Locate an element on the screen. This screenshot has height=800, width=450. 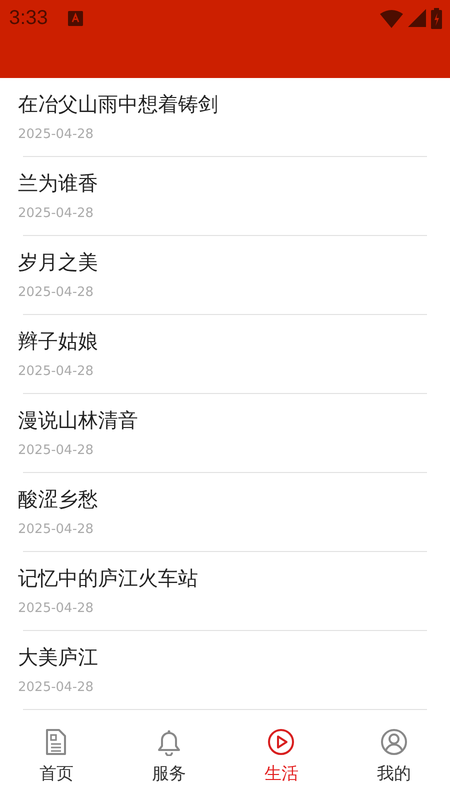
nav-tab: 服务 is located at coordinates (168, 755).